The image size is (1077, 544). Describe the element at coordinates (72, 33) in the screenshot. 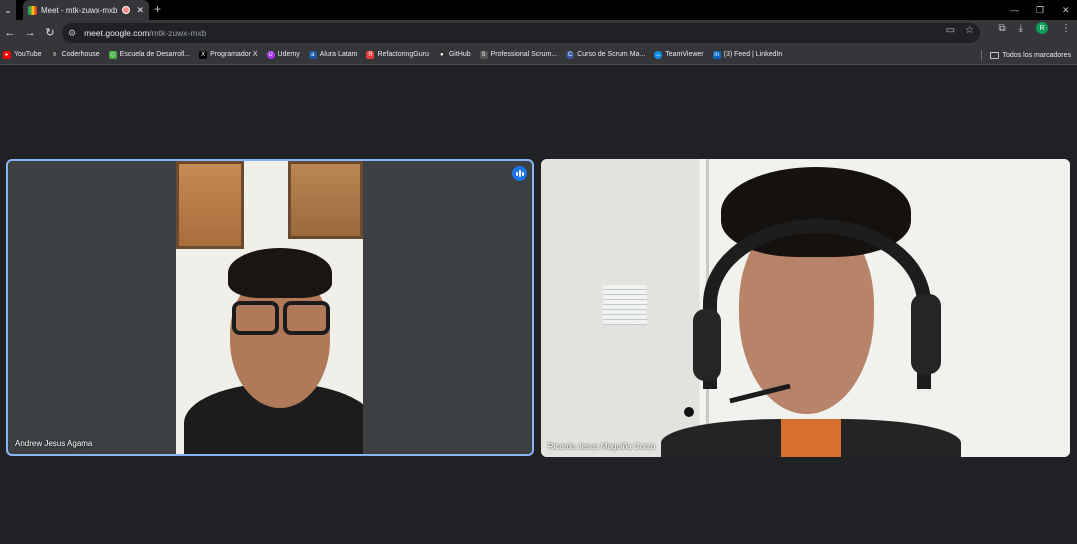

I see `site-info-icon: ⚙` at that location.